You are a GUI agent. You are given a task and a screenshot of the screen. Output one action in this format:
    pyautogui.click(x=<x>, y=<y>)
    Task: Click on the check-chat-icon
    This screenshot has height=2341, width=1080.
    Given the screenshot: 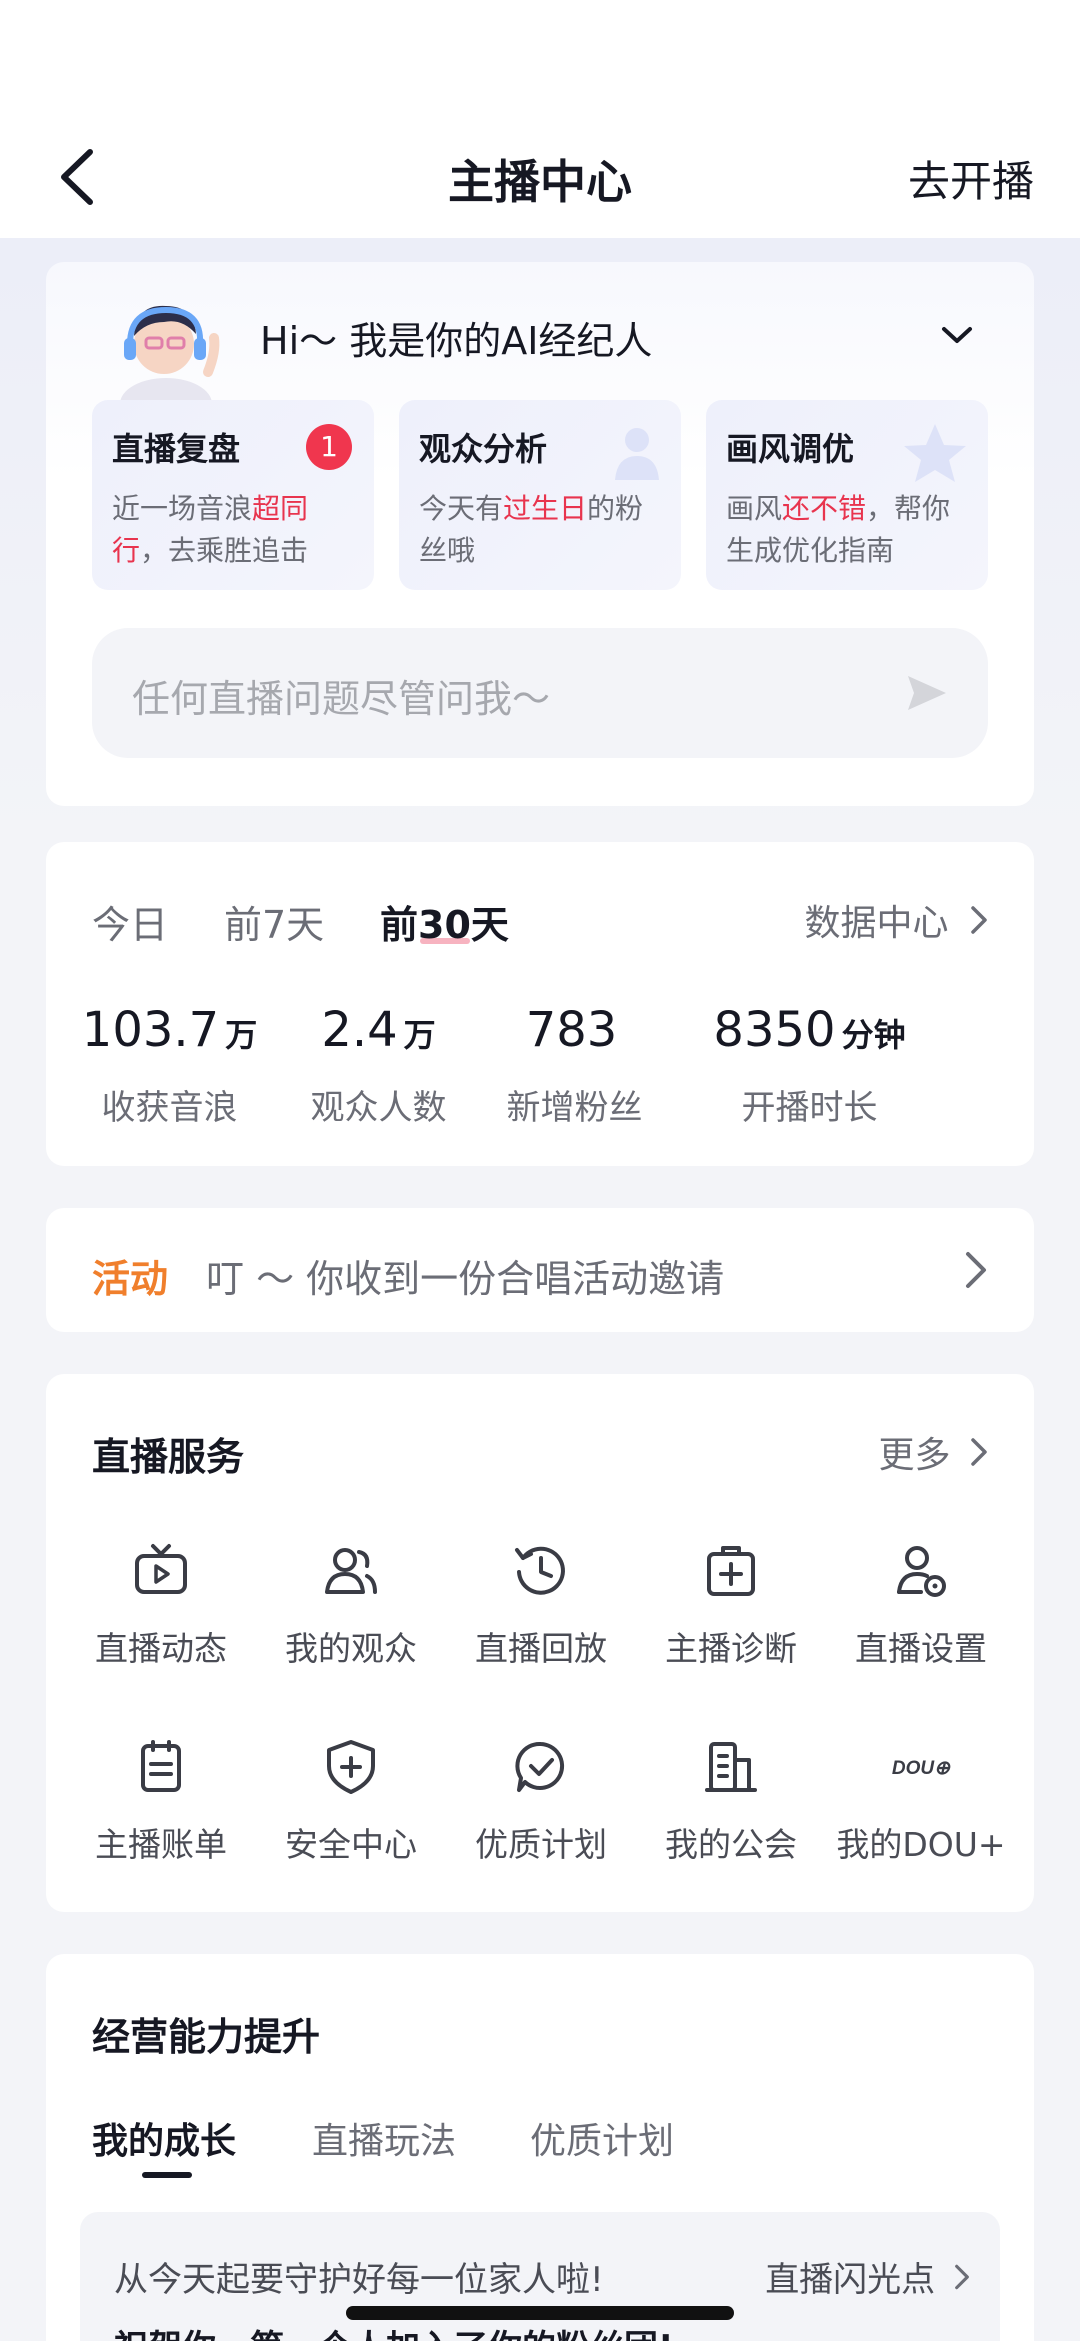 What is the action you would take?
    pyautogui.click(x=540, y=1766)
    